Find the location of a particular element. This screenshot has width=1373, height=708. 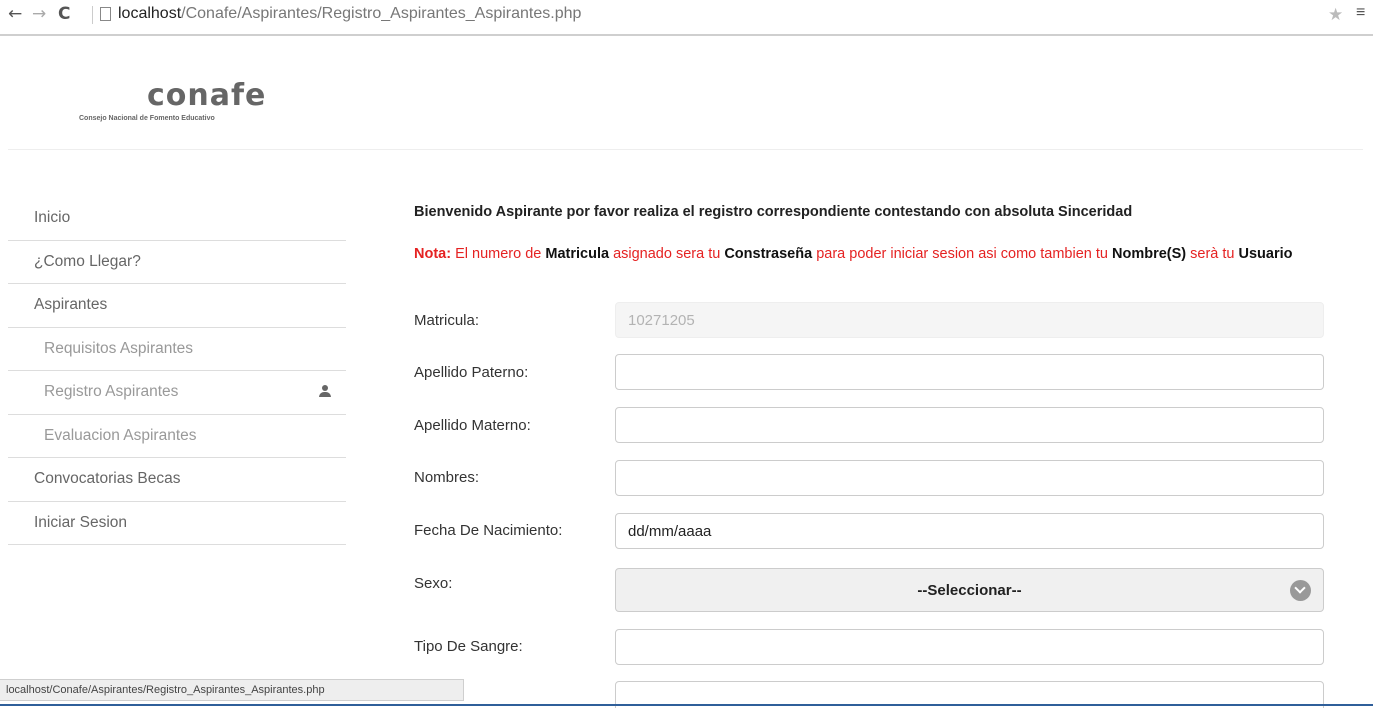

sidebar-item-label: Registro Aspirantes is located at coordinates (111, 392).